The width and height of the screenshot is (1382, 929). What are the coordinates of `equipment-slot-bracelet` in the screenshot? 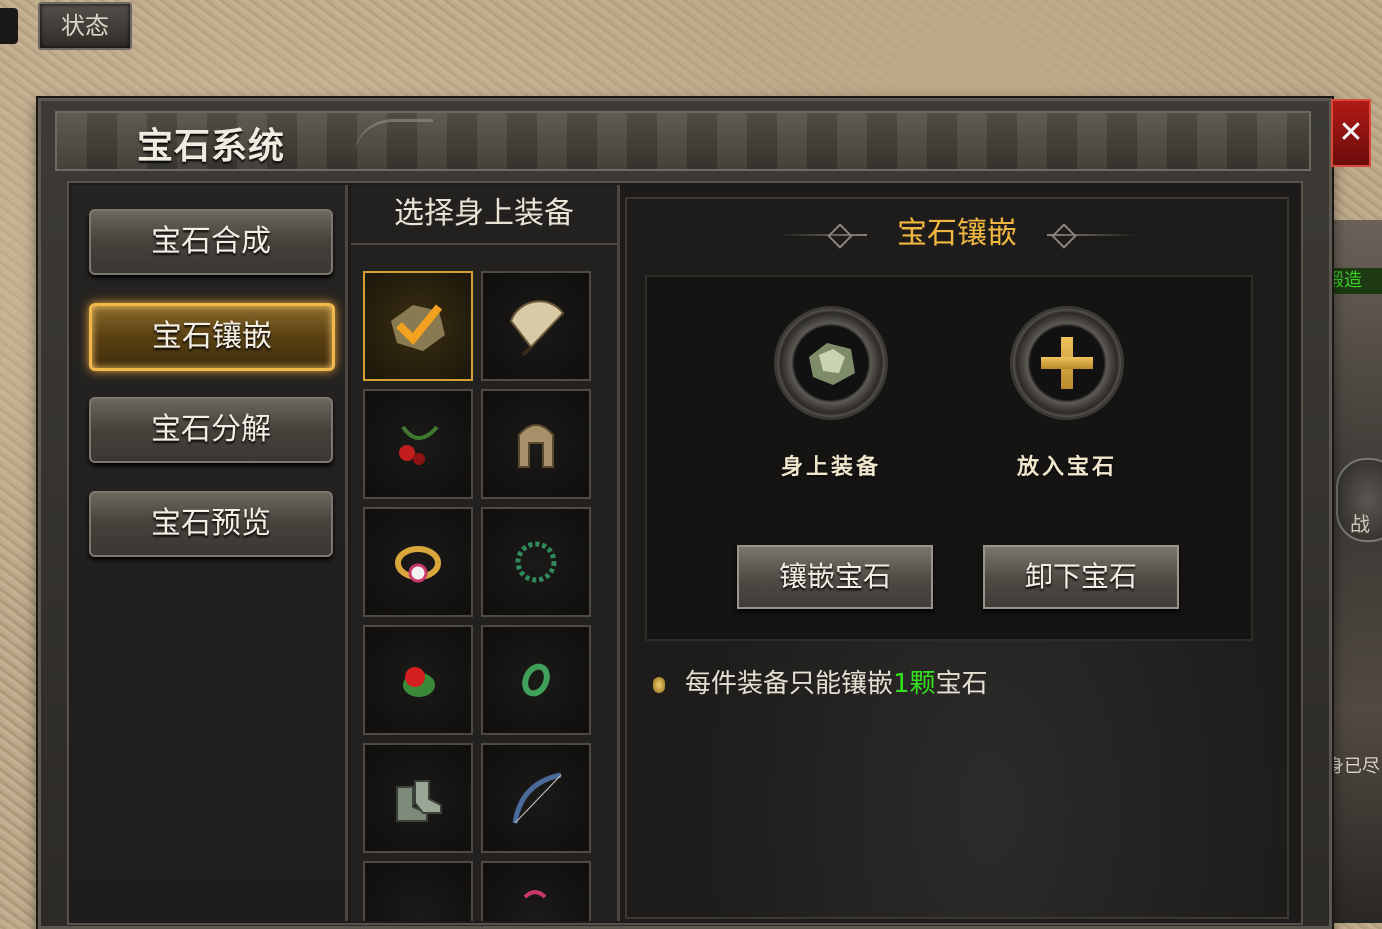 It's located at (536, 562).